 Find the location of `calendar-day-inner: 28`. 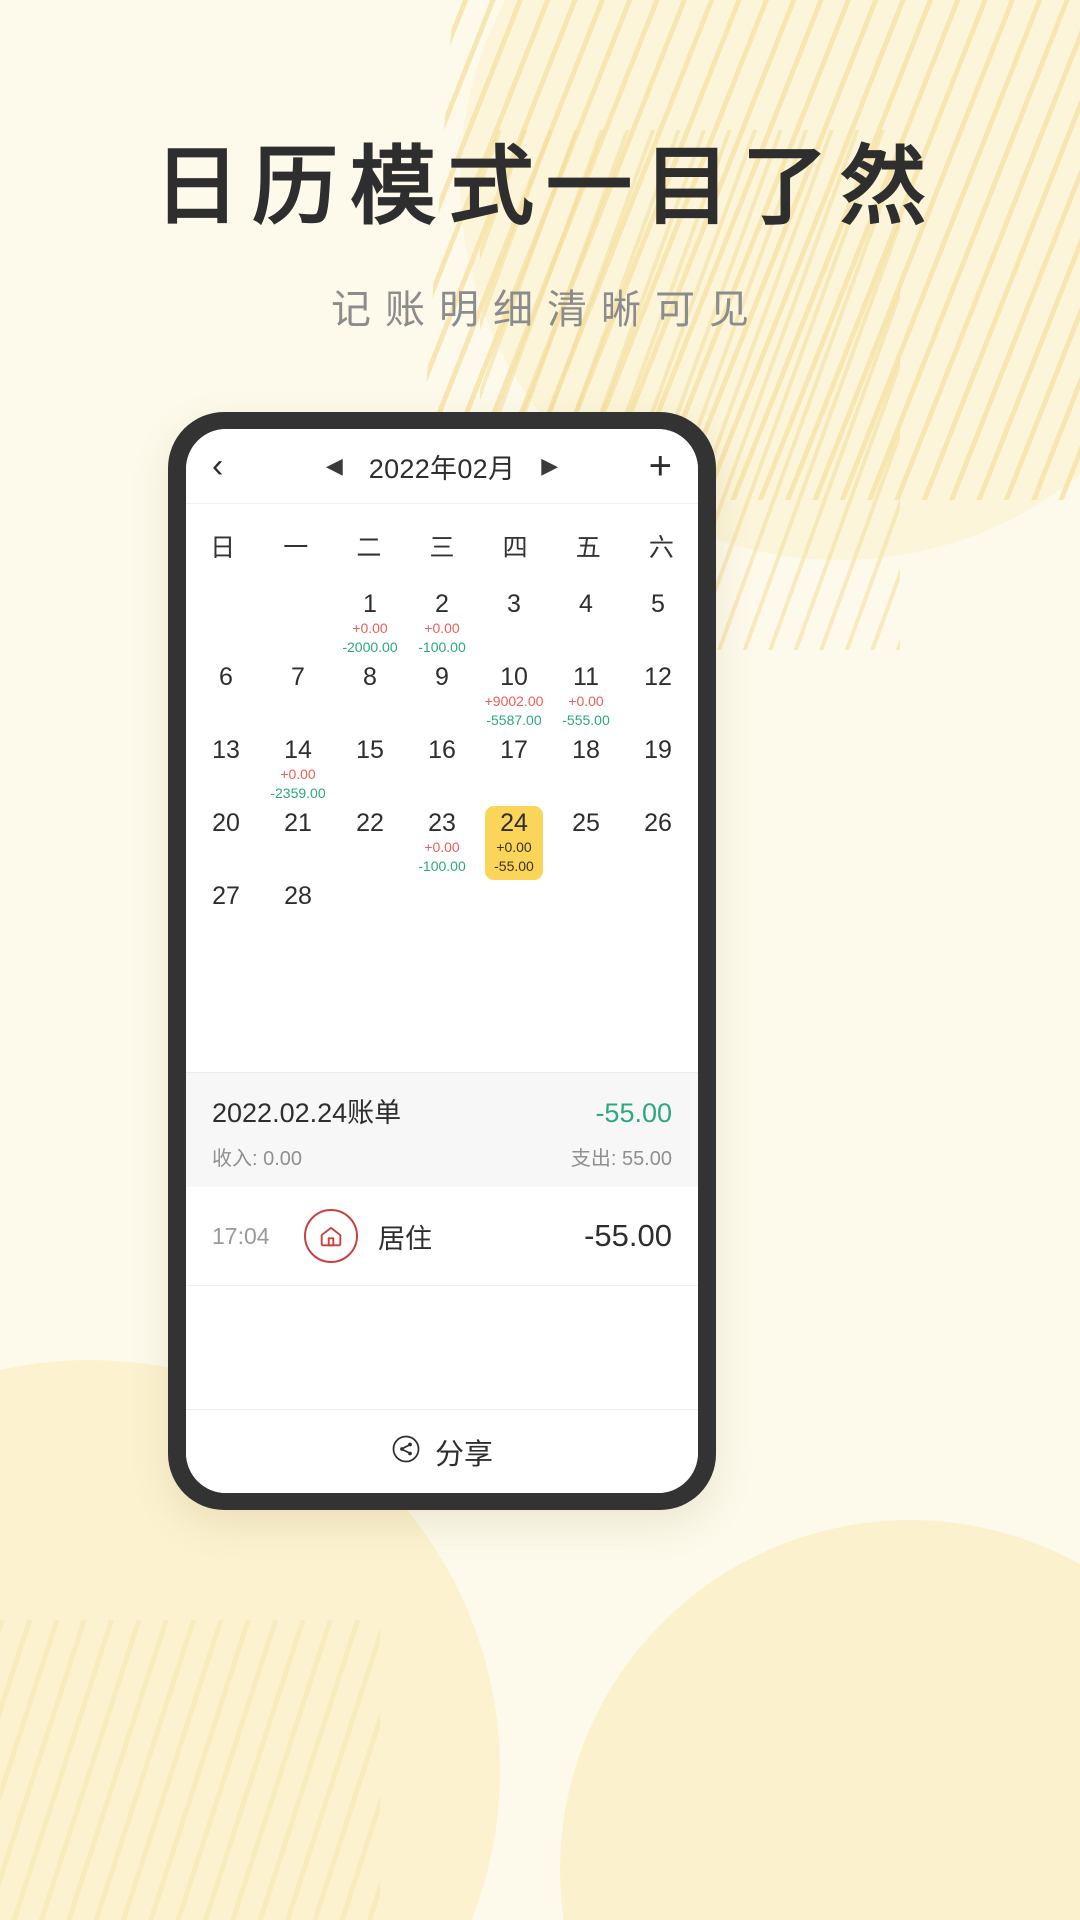

calendar-day-inner: 28 is located at coordinates (298, 897).